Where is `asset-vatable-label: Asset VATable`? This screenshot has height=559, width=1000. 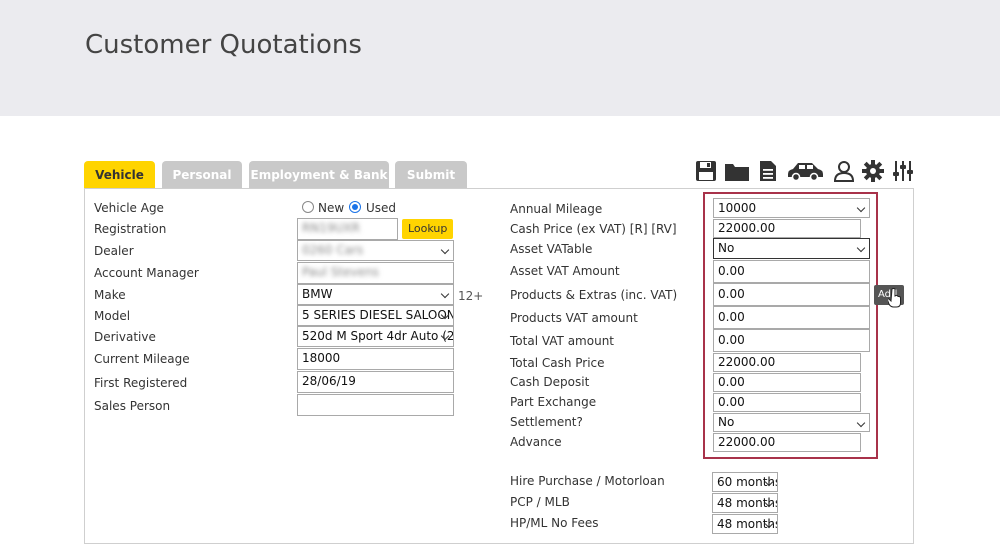
asset-vatable-label: Asset VATable is located at coordinates (551, 249).